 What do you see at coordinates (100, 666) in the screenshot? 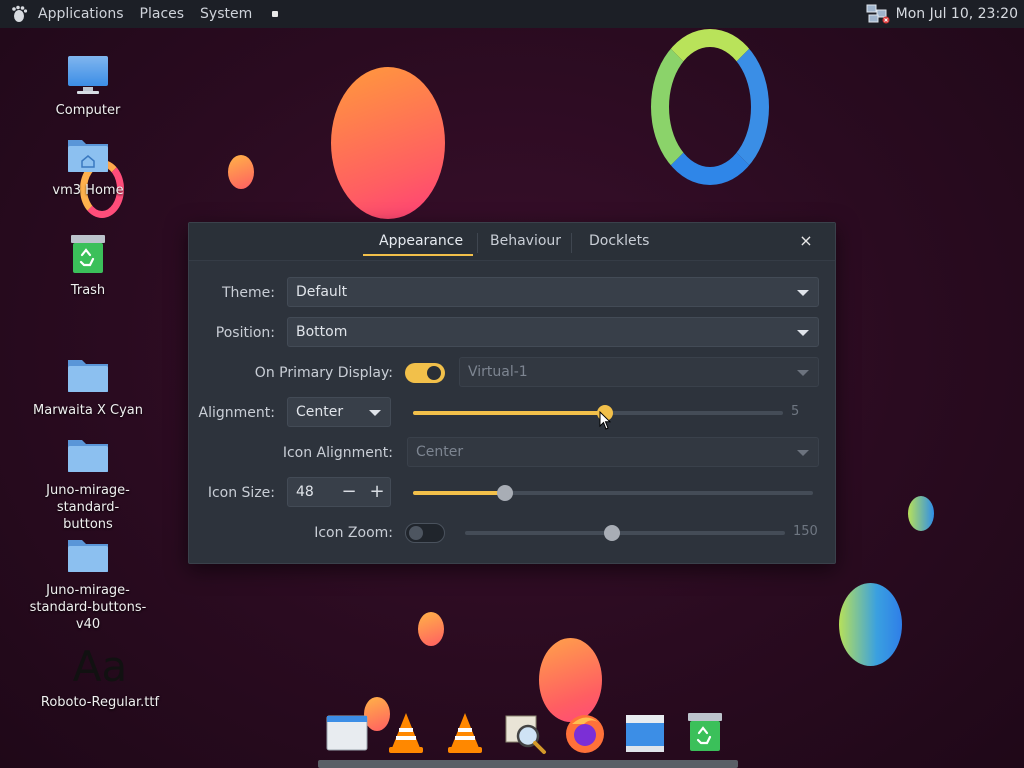
I see `font-file-icon: Aa` at bounding box center [100, 666].